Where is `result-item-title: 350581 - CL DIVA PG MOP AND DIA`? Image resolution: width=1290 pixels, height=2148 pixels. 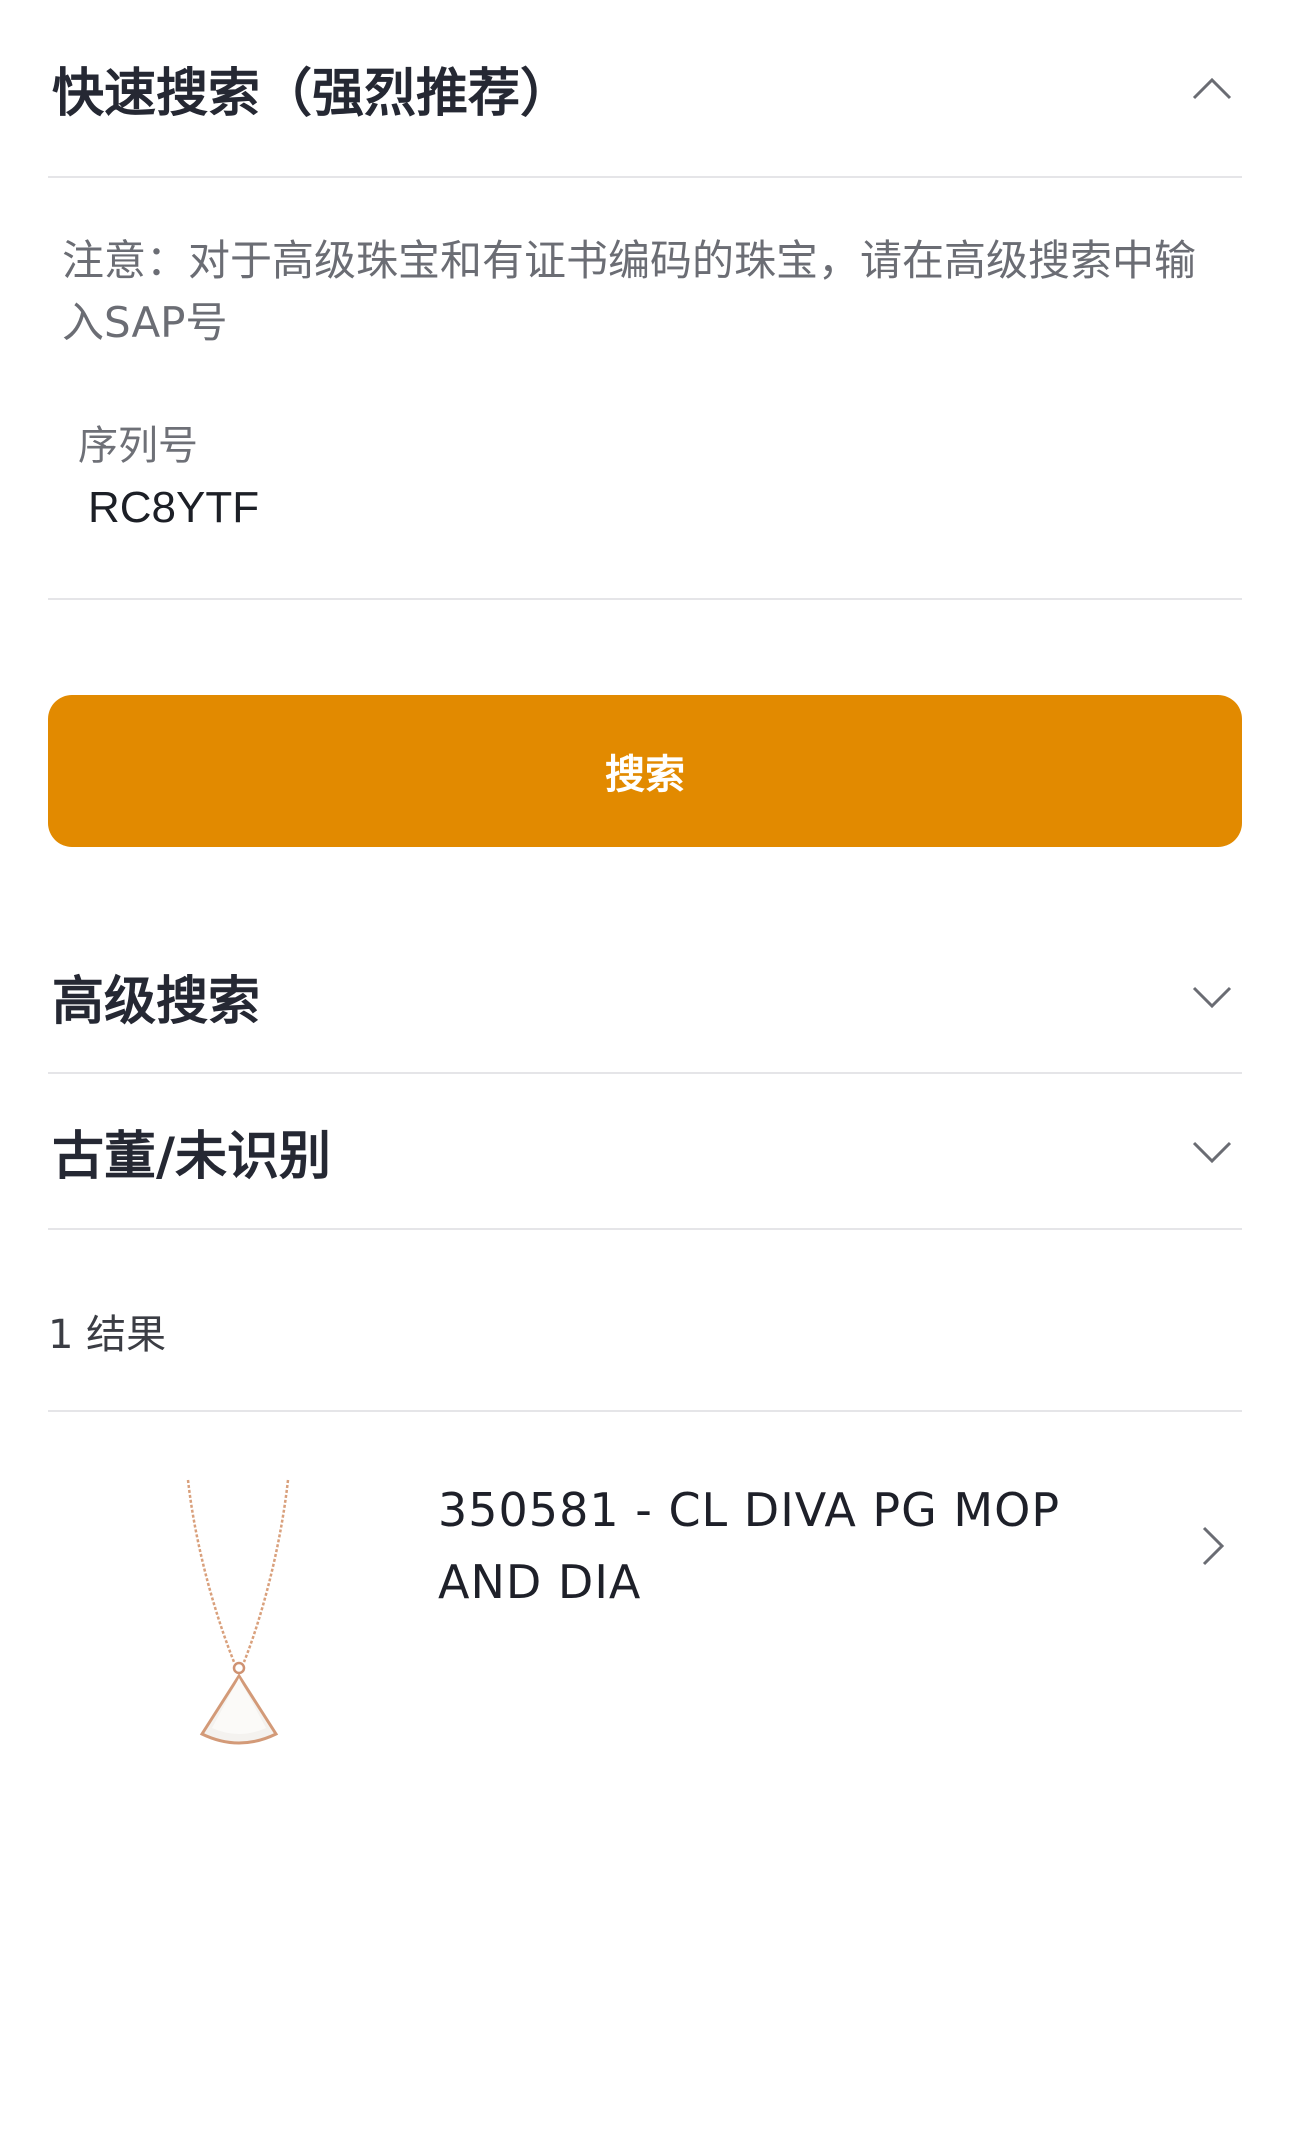 result-item-title: 350581 - CL DIVA PG MOP AND DIA is located at coordinates (749, 1546).